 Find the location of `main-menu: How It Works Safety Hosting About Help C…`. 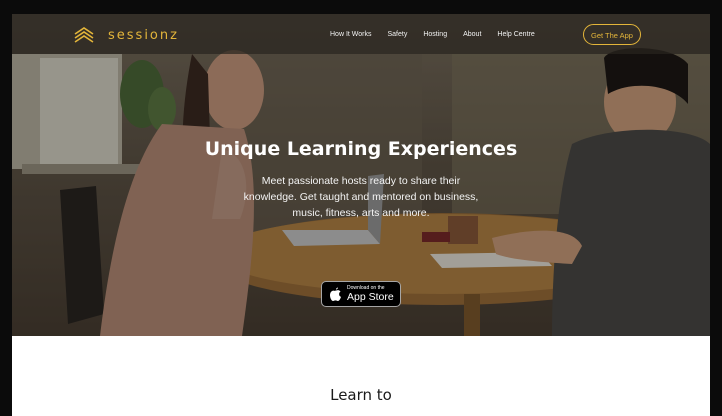

main-menu: How It Works Safety Hosting About Help C… is located at coordinates (440, 34).